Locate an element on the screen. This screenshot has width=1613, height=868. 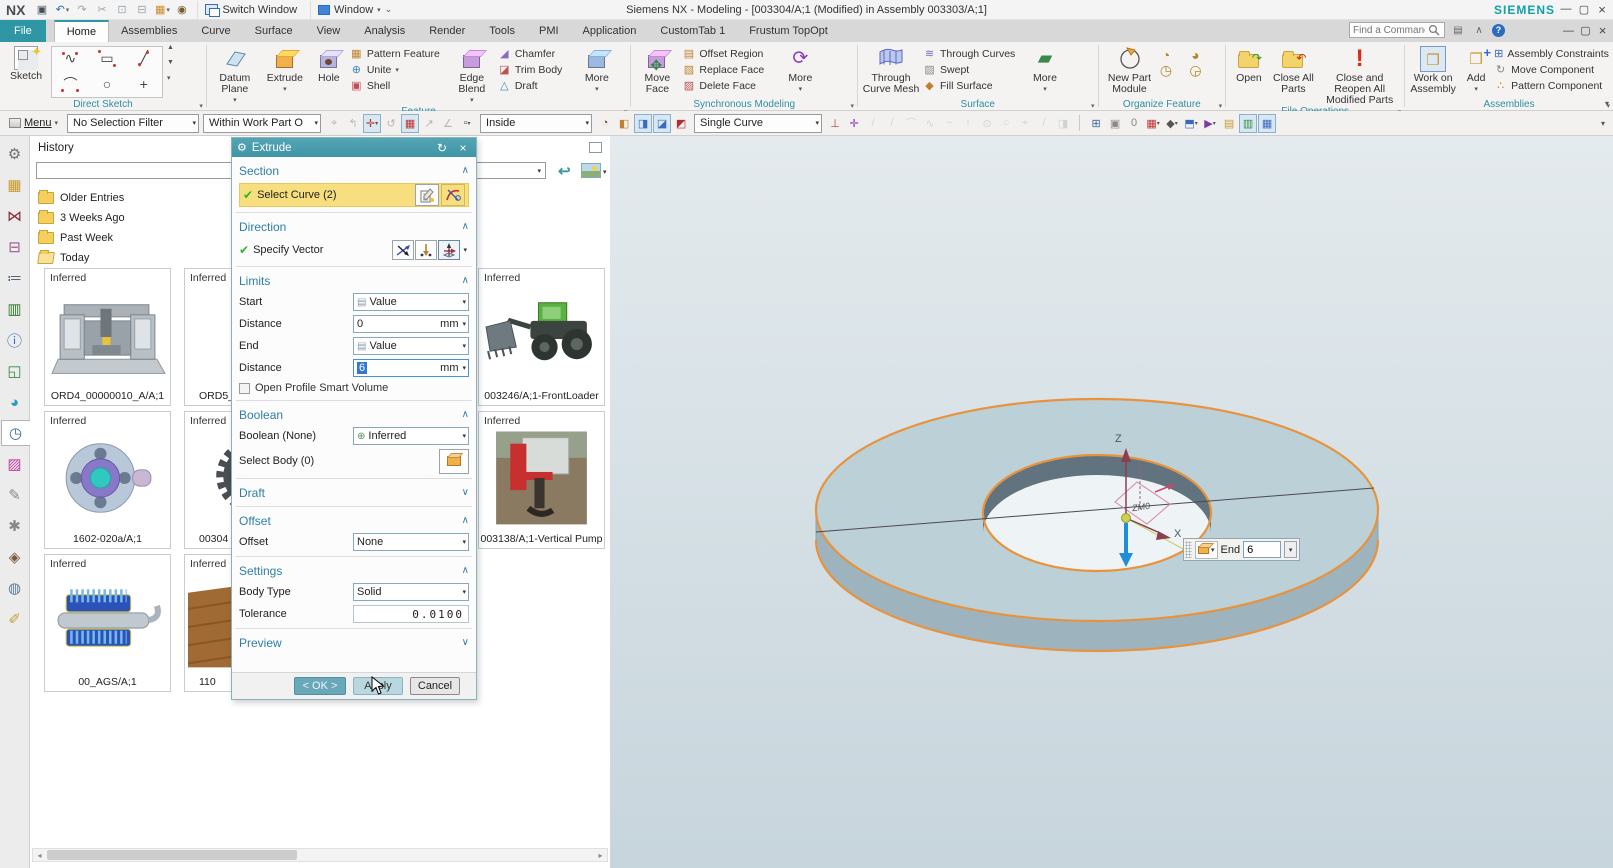
drafting-icon: ✐ is located at coordinates (15, 619).